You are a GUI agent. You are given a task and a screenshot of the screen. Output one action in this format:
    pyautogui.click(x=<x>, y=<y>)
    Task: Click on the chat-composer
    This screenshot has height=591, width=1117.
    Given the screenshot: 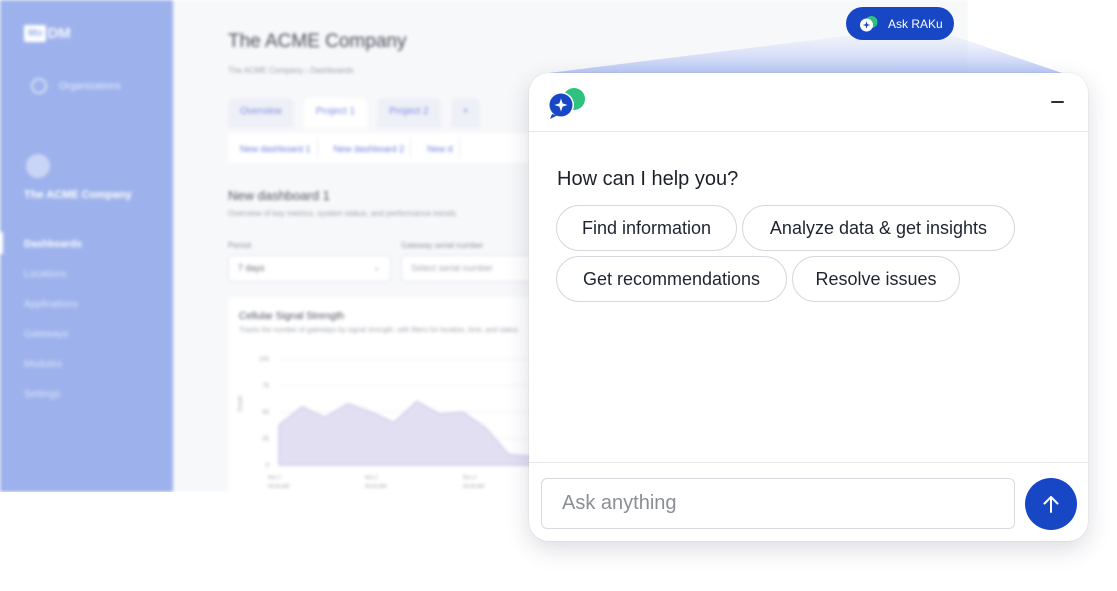 What is the action you would take?
    pyautogui.click(x=808, y=501)
    